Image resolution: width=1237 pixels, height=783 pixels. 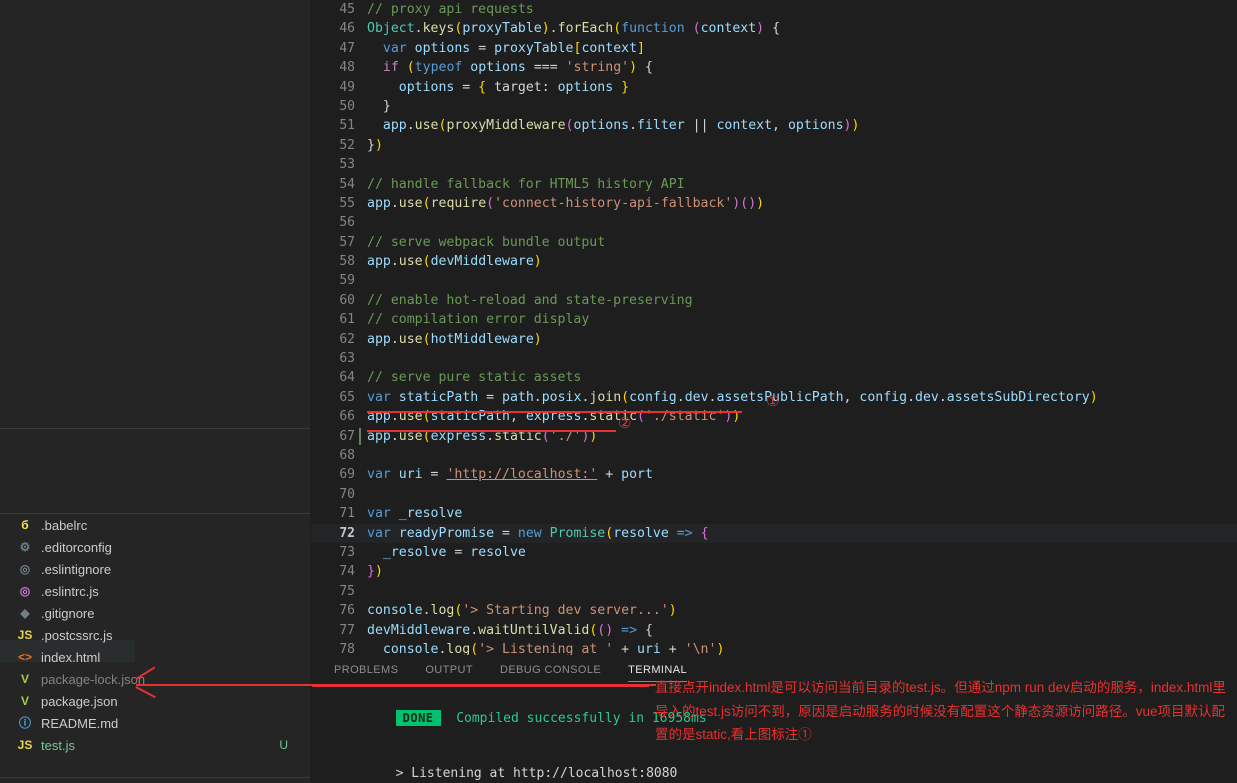 I want to click on line-number: 60, so click(x=347, y=300).